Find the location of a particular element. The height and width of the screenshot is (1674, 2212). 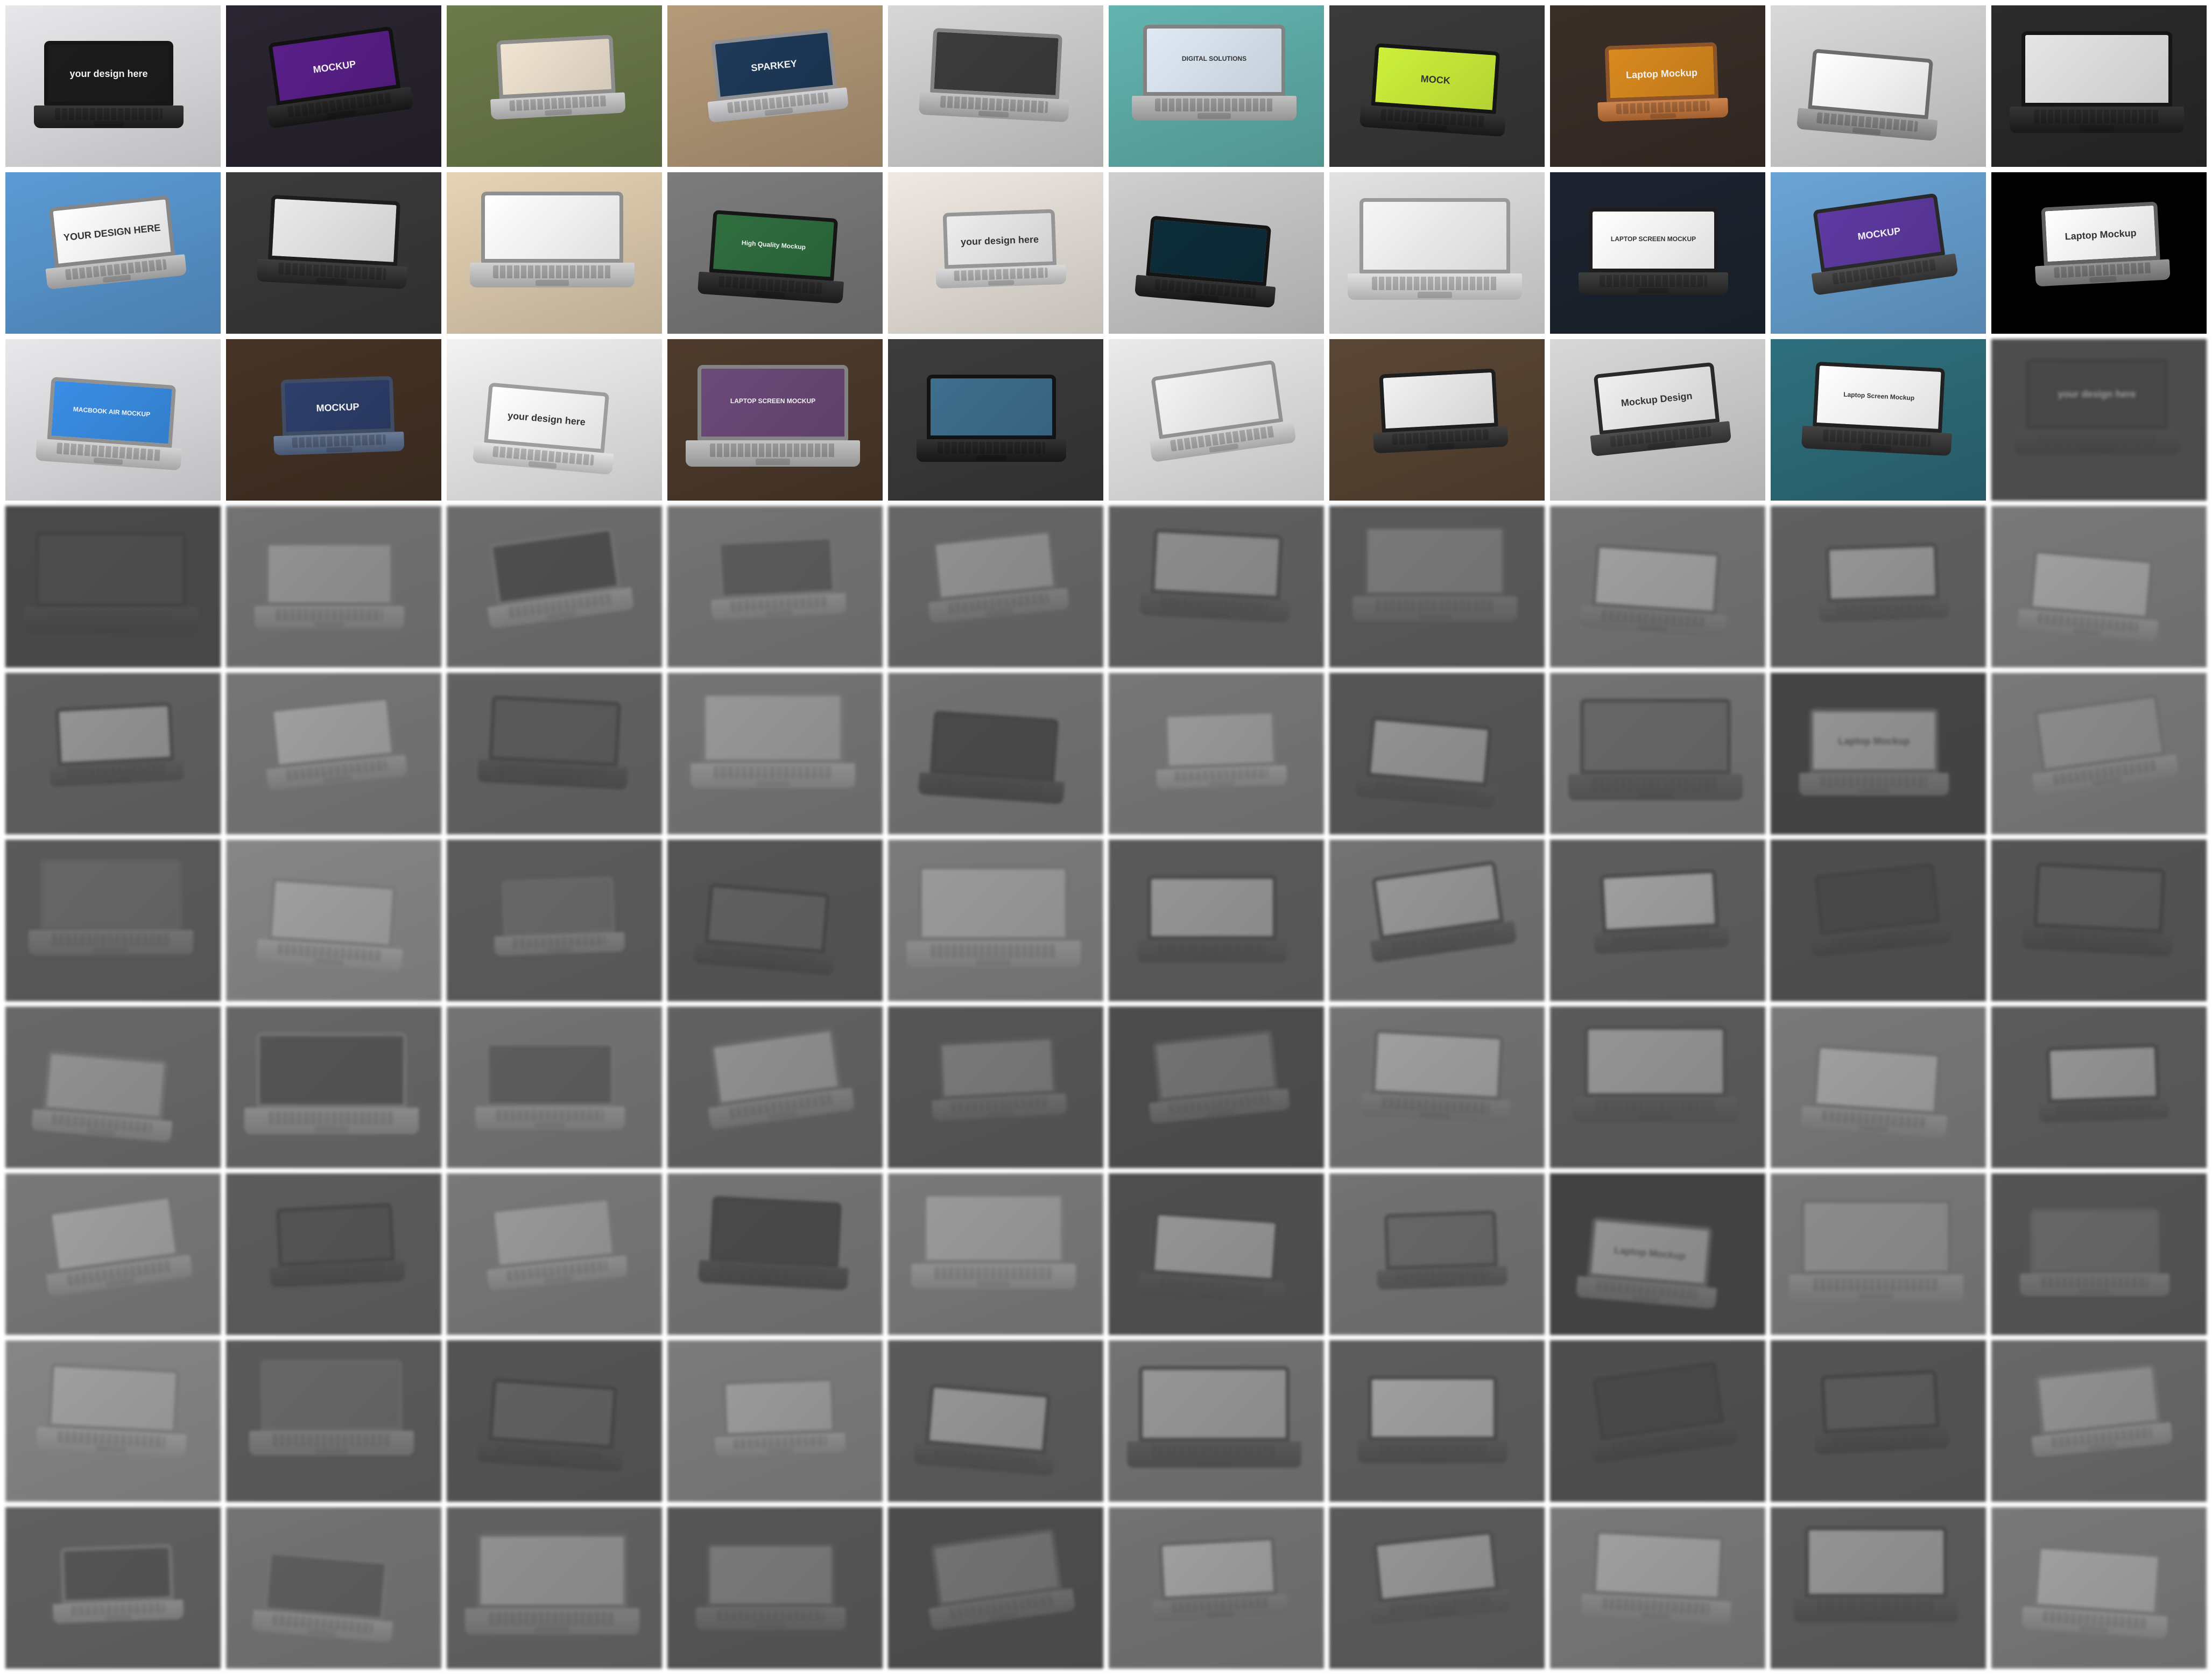

mockup-thumbnail-r1-c6: DIGITAL SOLUTIONS is located at coordinates (1216, 86).